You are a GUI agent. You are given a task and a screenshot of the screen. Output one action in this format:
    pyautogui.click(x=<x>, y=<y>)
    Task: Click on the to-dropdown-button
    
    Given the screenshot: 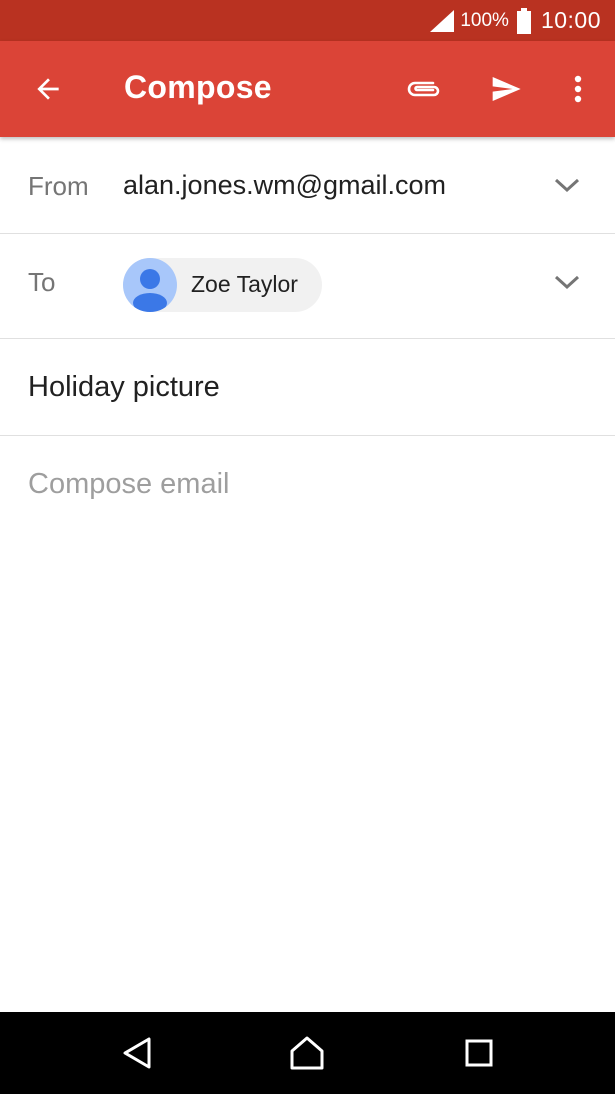 What is the action you would take?
    pyautogui.click(x=567, y=282)
    